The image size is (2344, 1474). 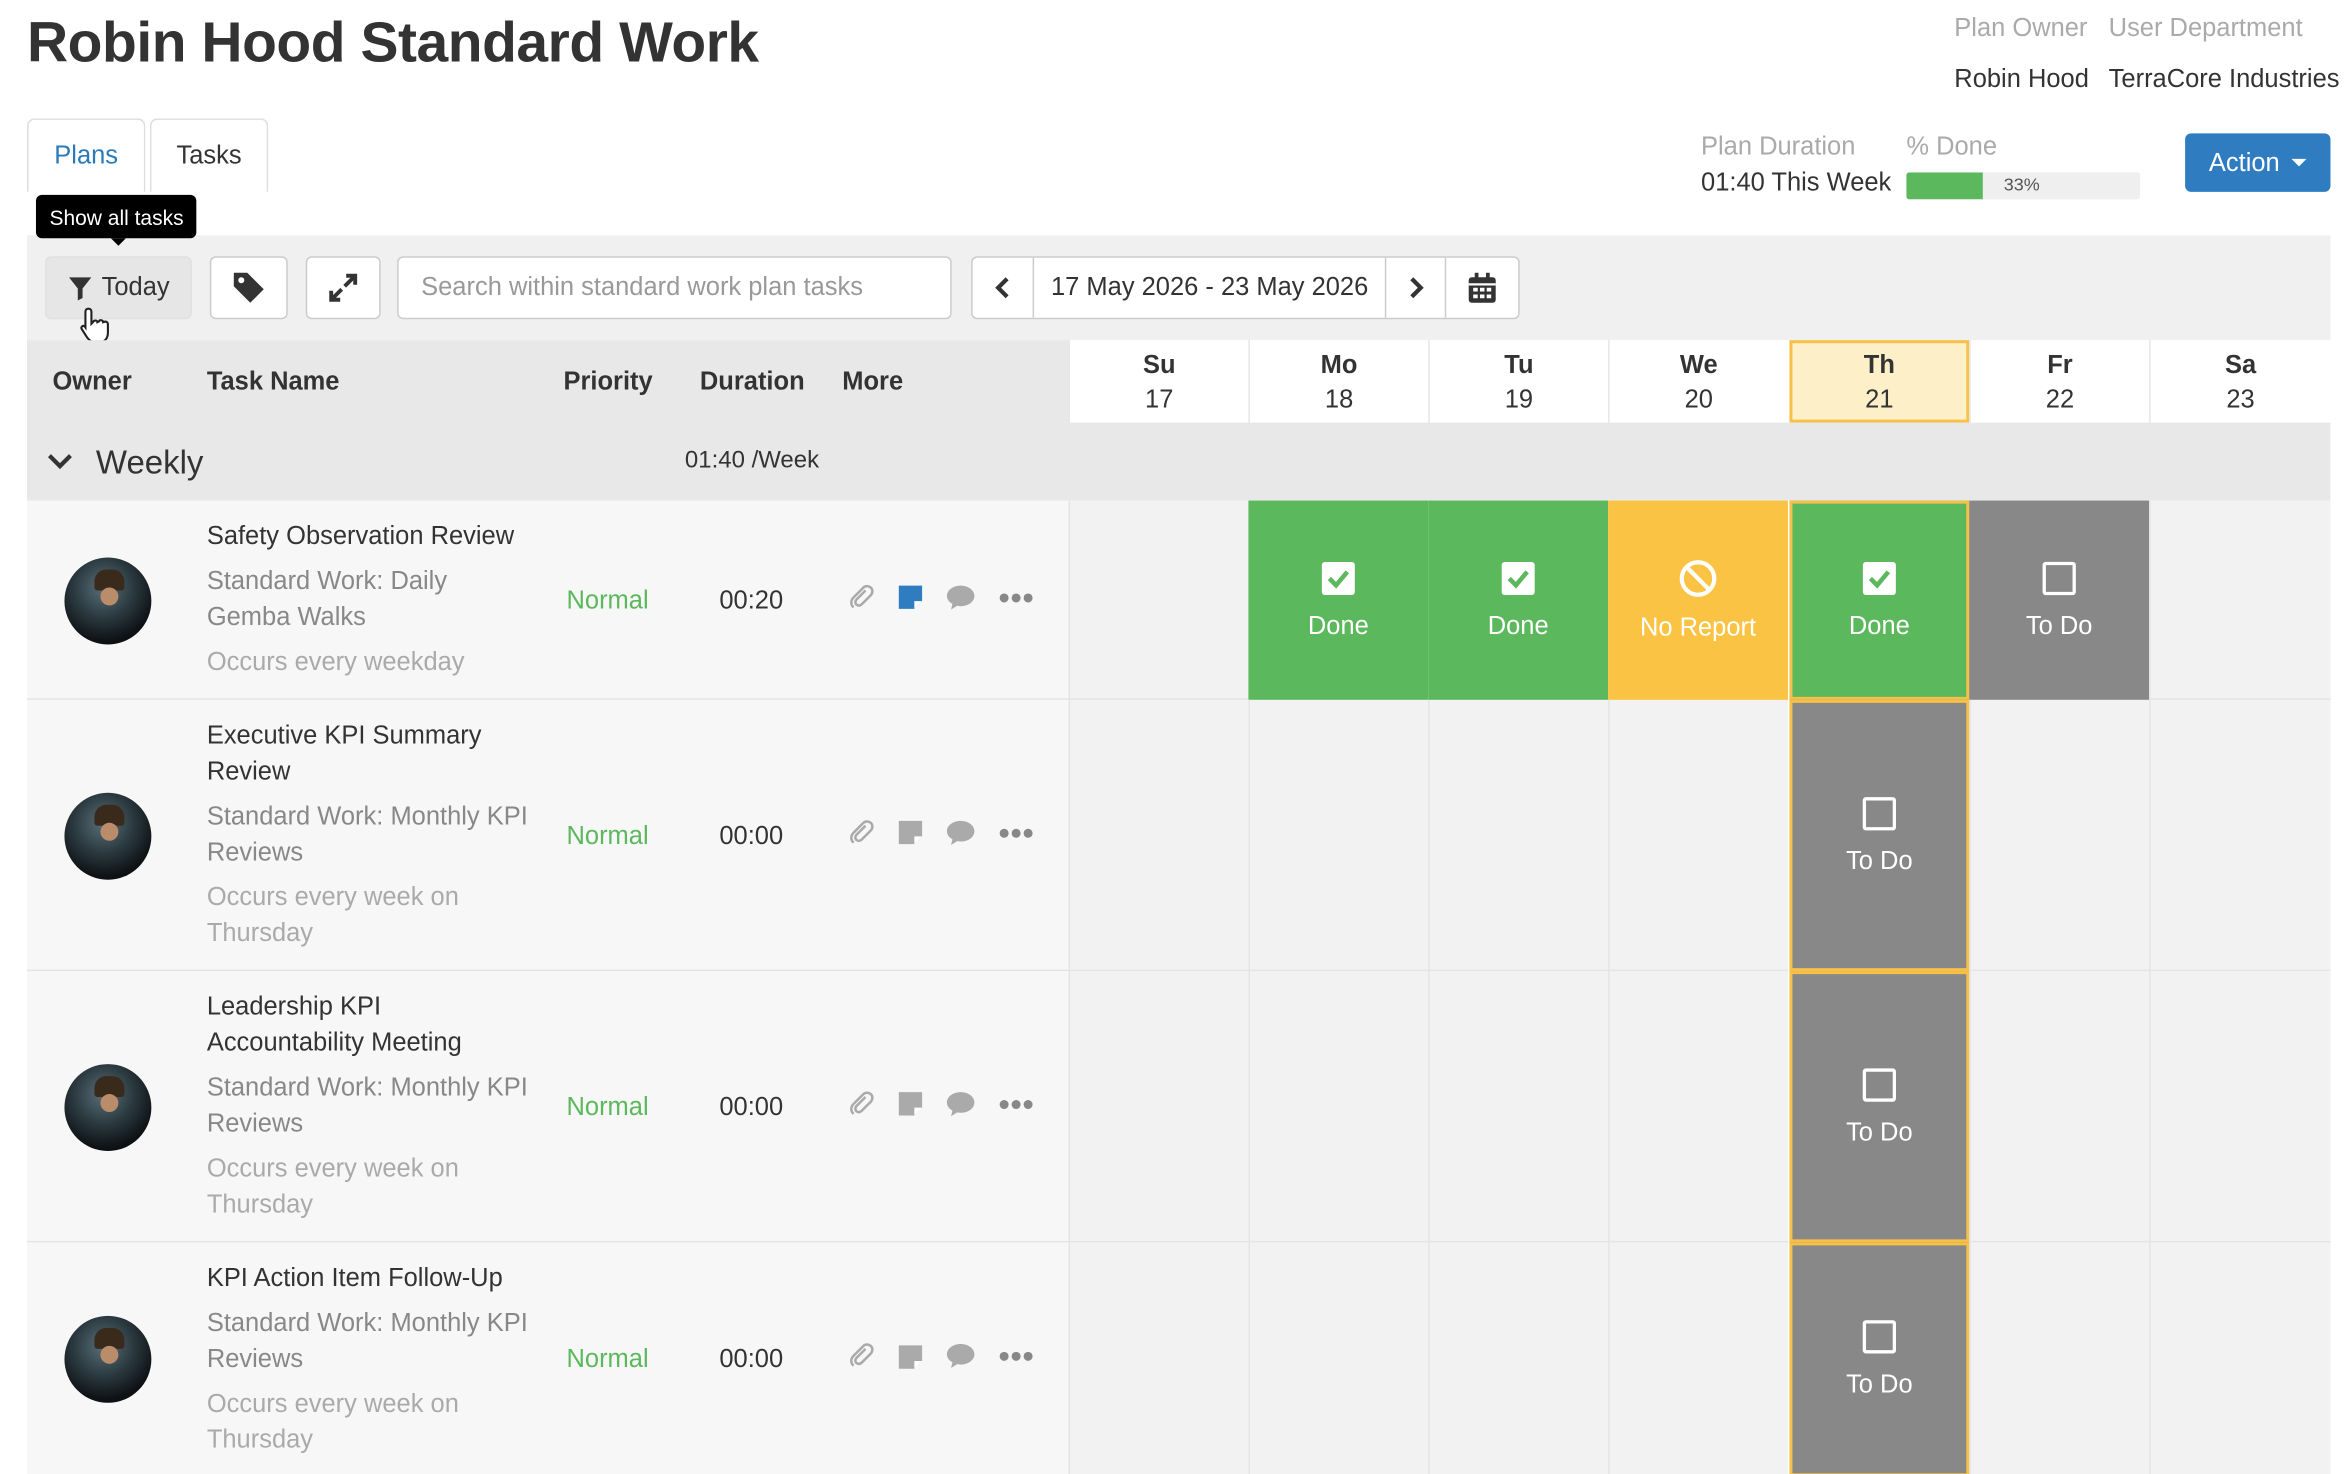 What do you see at coordinates (1211, 287) in the screenshot?
I see `date-range-label: 17 May 2026 - 23 May 2026` at bounding box center [1211, 287].